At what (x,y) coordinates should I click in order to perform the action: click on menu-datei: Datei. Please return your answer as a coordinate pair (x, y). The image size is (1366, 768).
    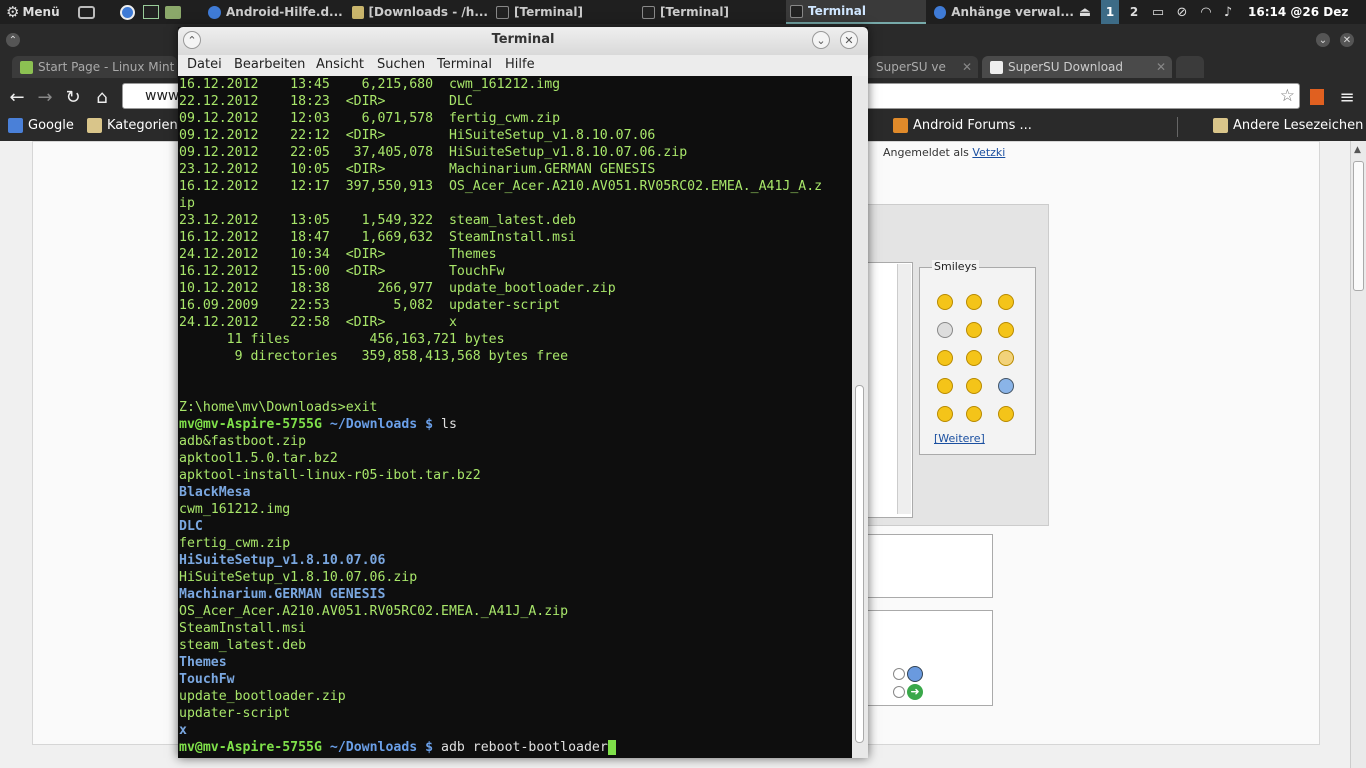
    Looking at the image, I should click on (204, 64).